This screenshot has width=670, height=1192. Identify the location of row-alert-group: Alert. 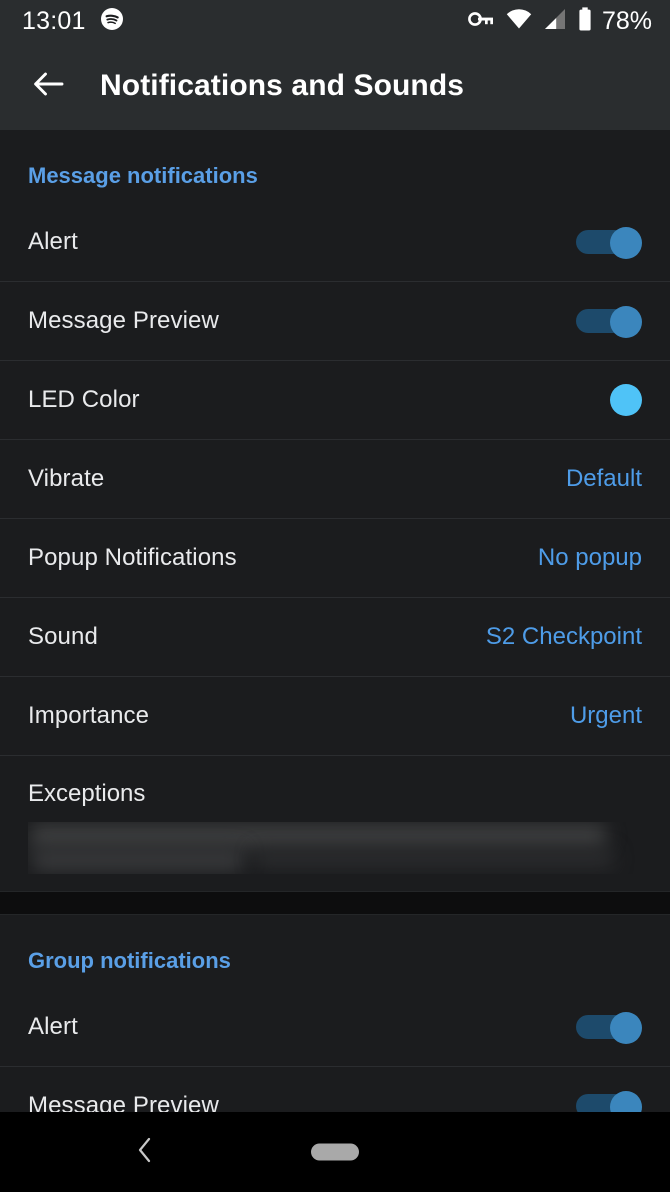
(335, 1026).